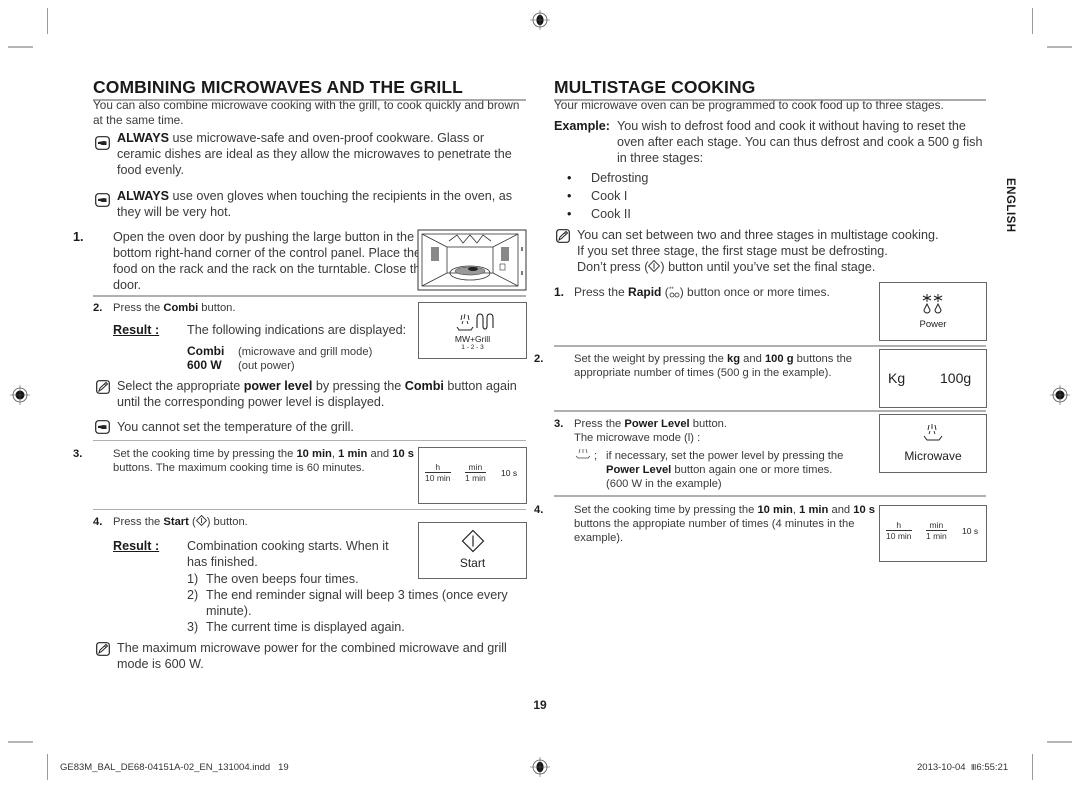 This screenshot has height=788, width=1080. I want to click on crop-mark-top-right-h, so click(1059, 47).